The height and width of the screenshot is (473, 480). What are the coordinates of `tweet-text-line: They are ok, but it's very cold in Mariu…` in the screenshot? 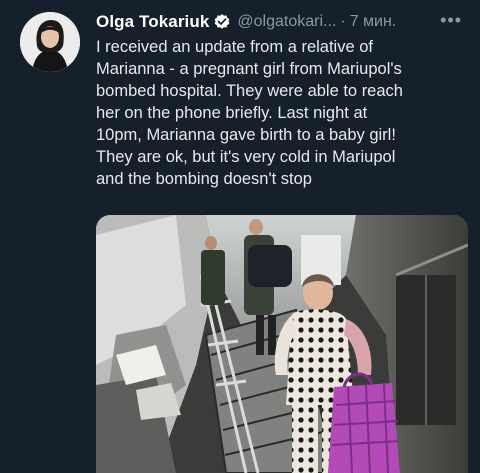 It's located at (246, 157).